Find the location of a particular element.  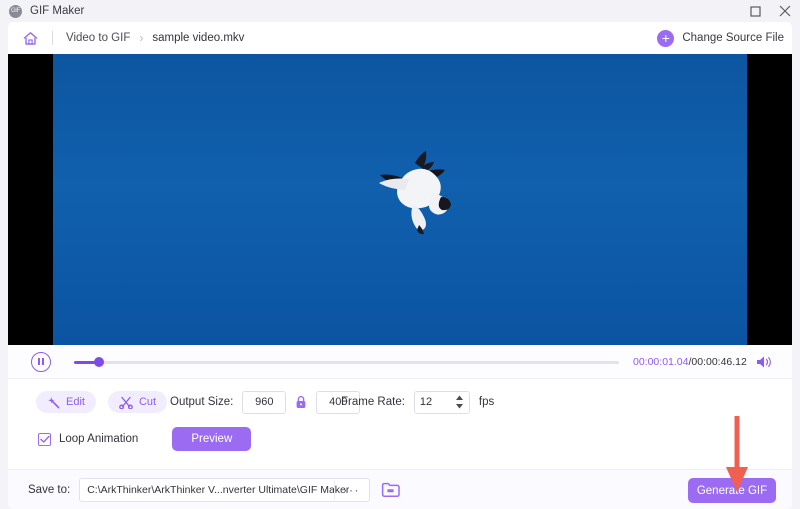

options-row-tools: Edit Cut is located at coordinates (102, 402).